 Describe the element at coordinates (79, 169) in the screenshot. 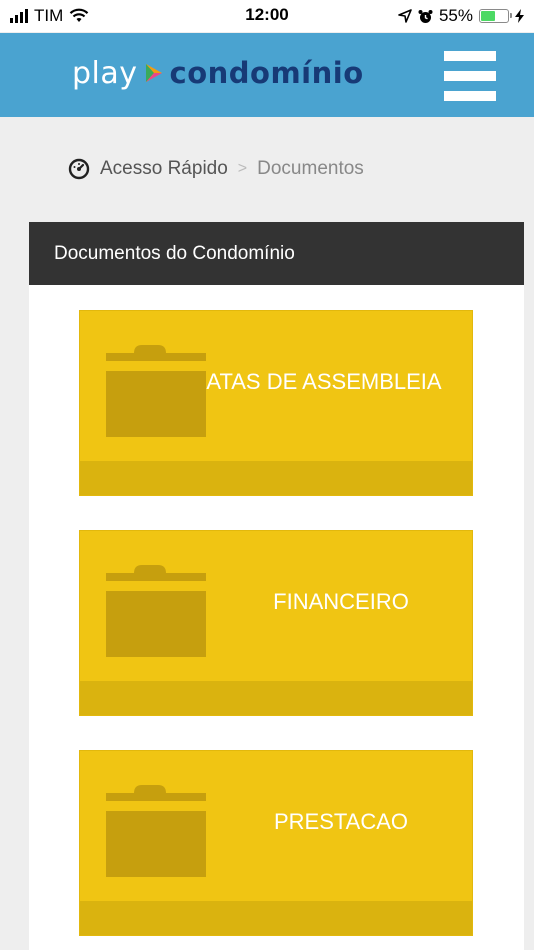

I see `dashboard-gauge-icon` at that location.